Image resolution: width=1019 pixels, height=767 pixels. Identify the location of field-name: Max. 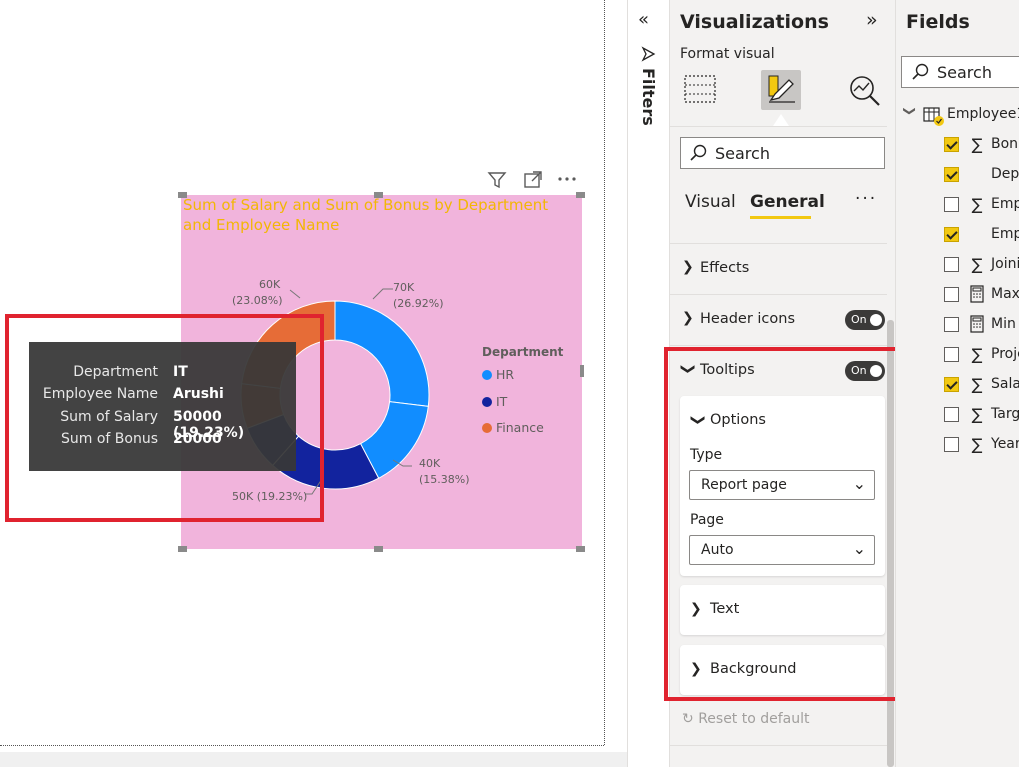
(1005, 294).